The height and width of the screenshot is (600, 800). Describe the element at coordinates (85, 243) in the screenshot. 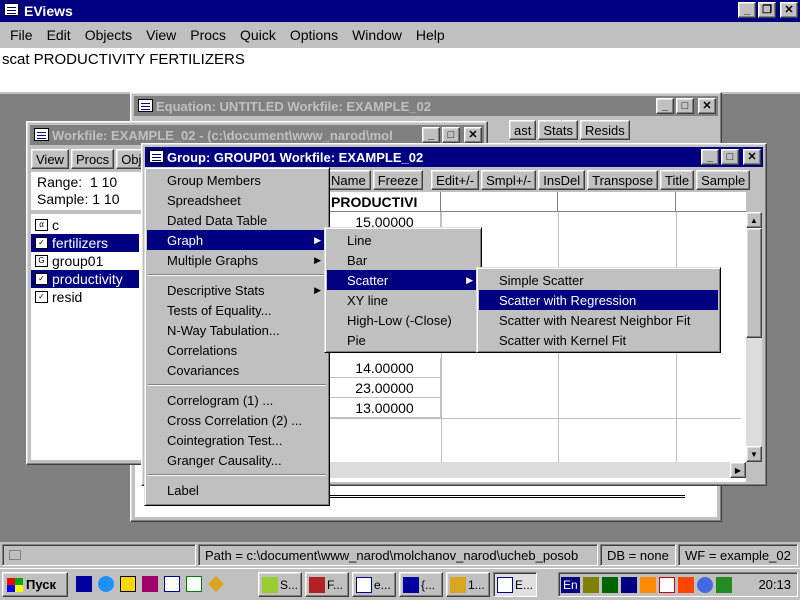

I see `object-item-fertilizers: ✓ fertilizers` at that location.